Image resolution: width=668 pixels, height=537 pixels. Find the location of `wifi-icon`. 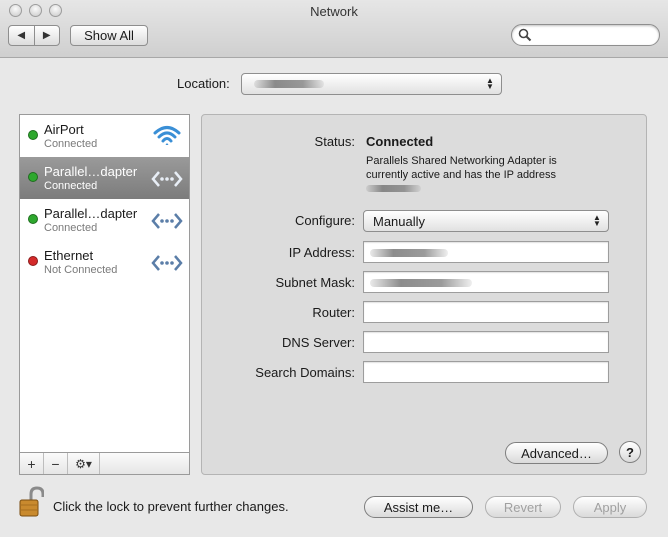

wifi-icon is located at coordinates (167, 135).